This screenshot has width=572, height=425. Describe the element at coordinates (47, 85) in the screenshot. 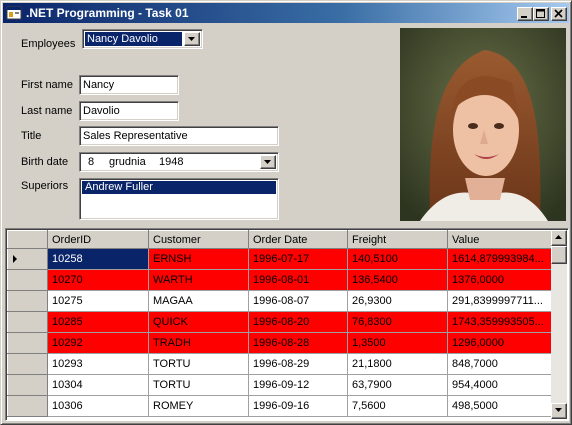

I see `first-name-label: First name` at that location.